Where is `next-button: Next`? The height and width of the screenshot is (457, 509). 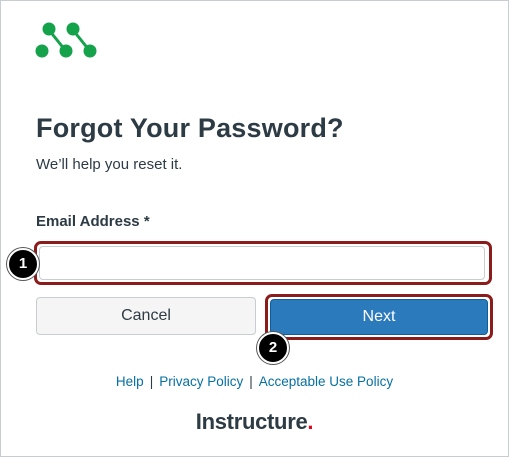
next-button: Next is located at coordinates (379, 317).